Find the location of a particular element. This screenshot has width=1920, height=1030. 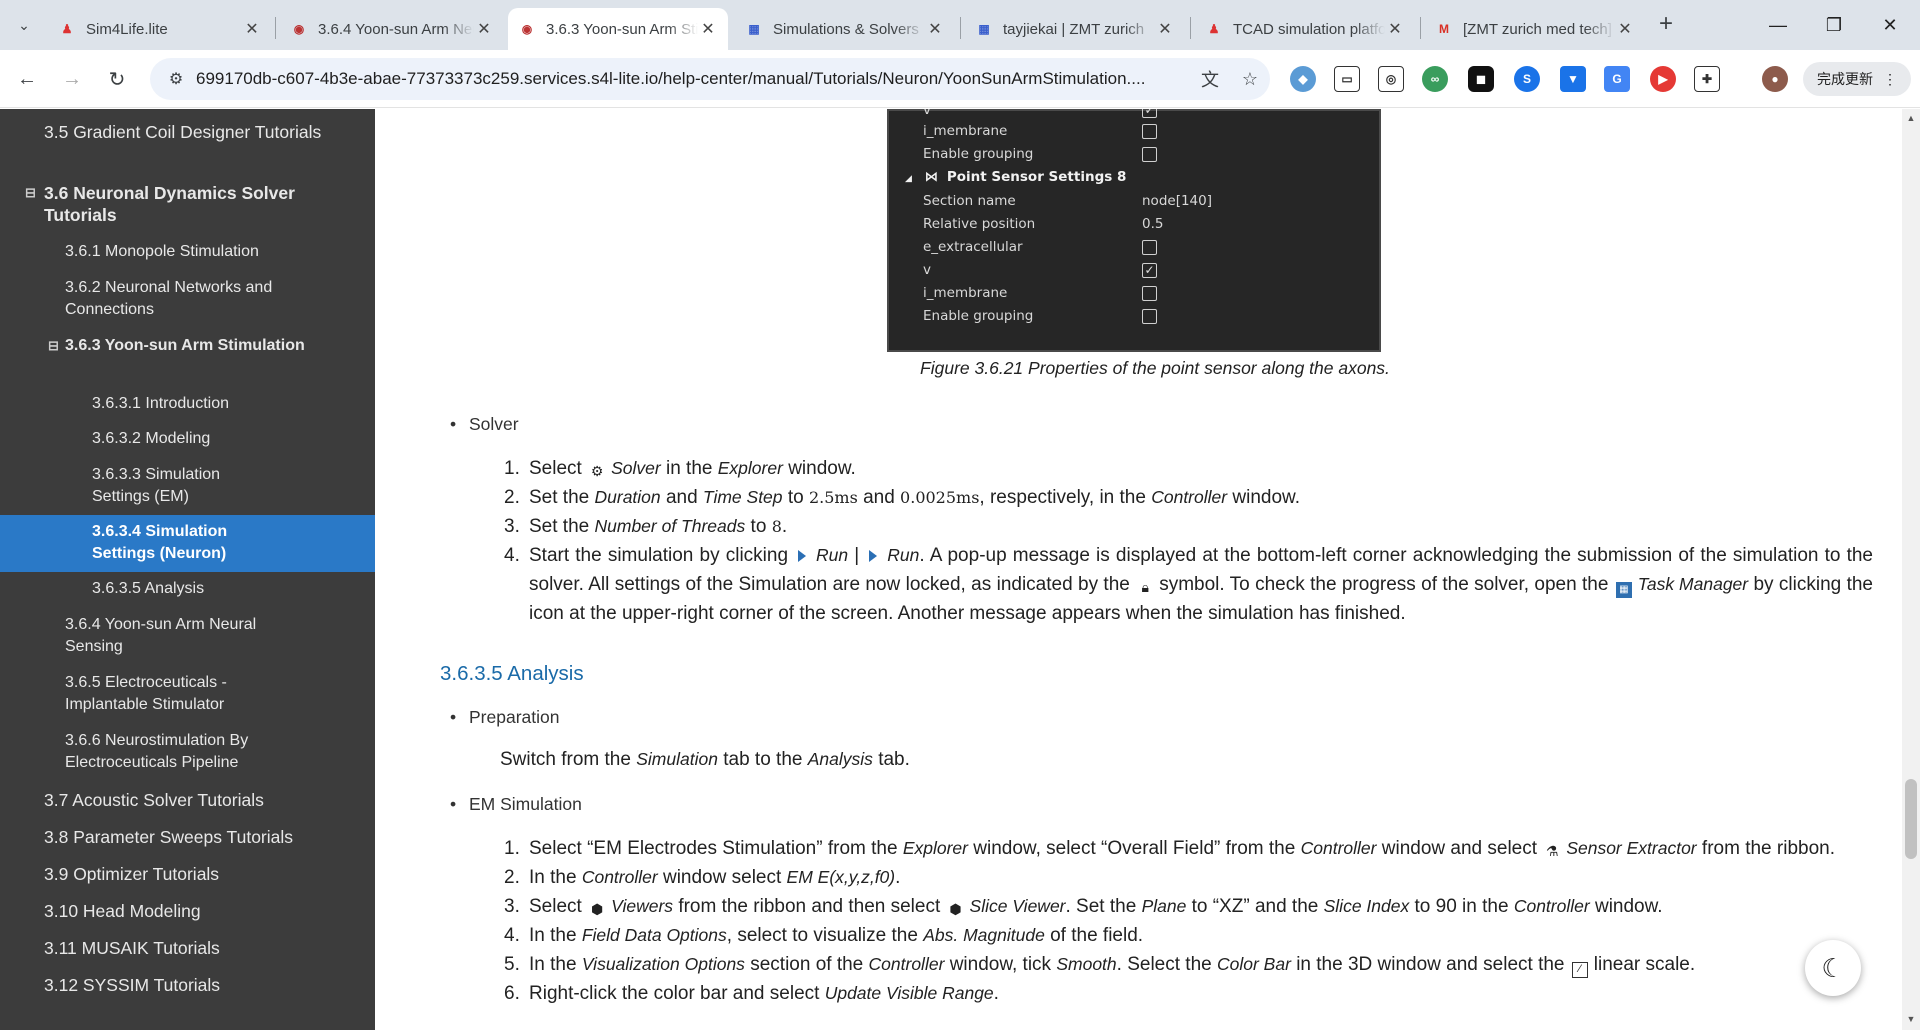

sidebar-item-syssim: 3.12 SYSSIM Tutorials is located at coordinates (187, 985).